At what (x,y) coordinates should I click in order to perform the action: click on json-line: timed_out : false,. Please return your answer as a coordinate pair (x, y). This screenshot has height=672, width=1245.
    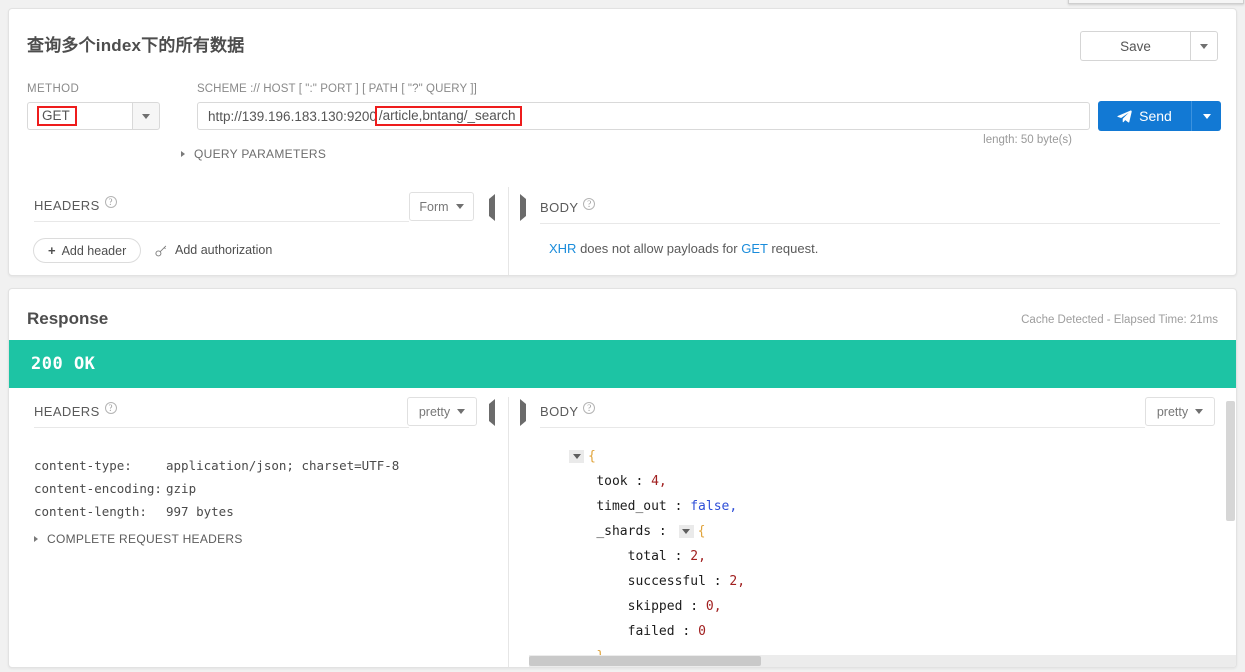
    Looking at the image, I should click on (655, 506).